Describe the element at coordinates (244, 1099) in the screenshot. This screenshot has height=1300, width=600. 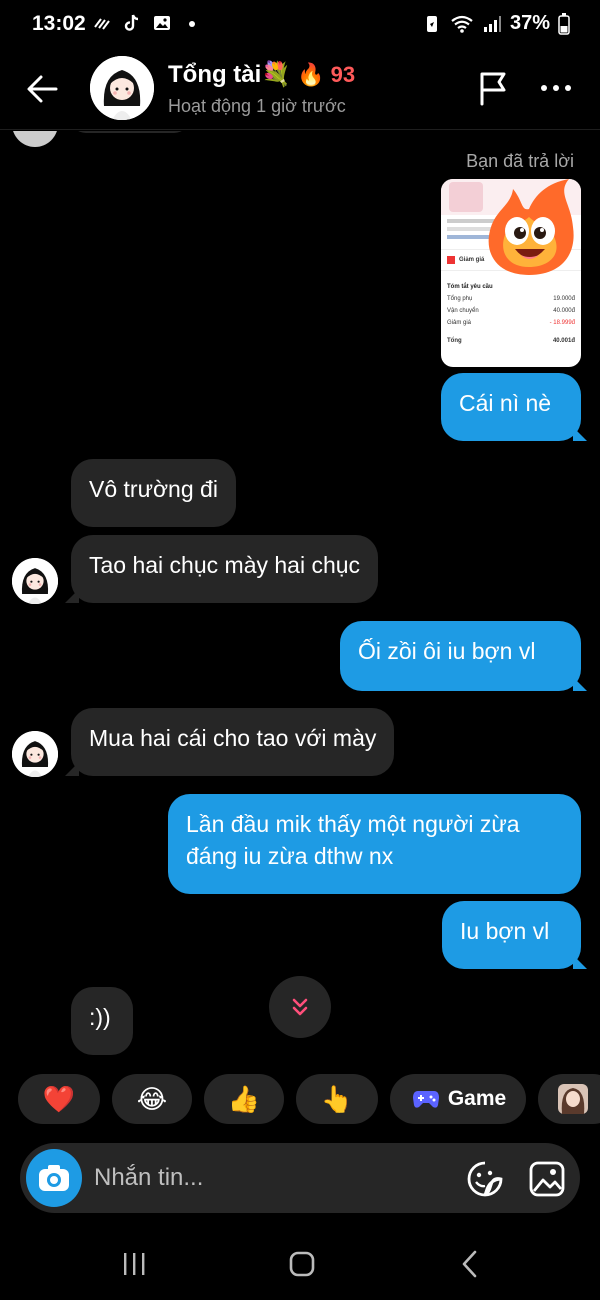
I see `reaction-thumbs-up-button: 👍` at that location.